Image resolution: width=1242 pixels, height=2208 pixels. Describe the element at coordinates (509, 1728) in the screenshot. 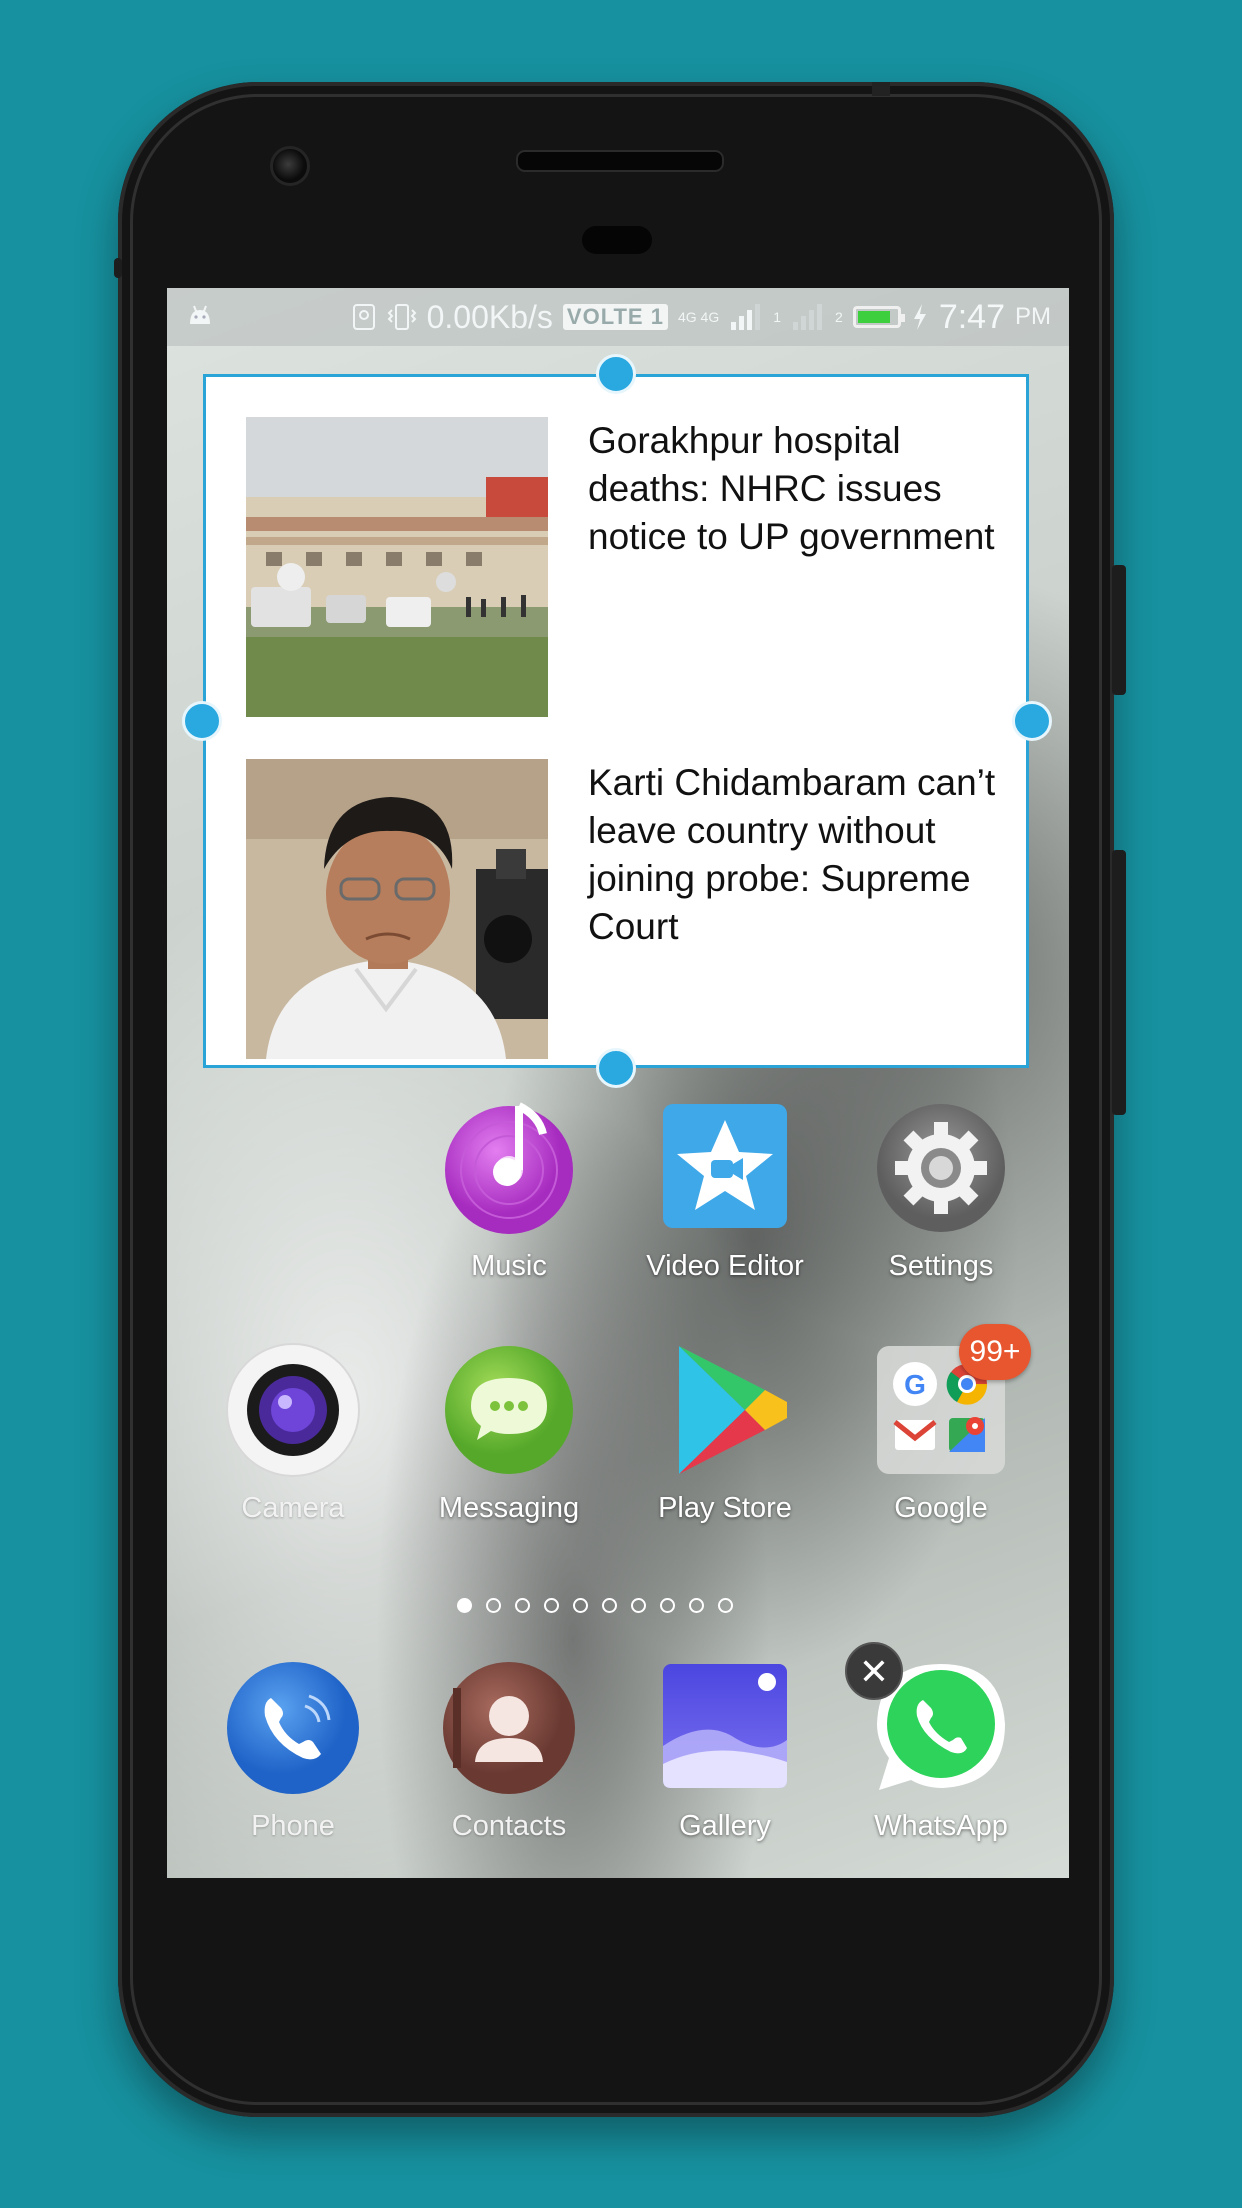

I see `contacts-icon` at that location.